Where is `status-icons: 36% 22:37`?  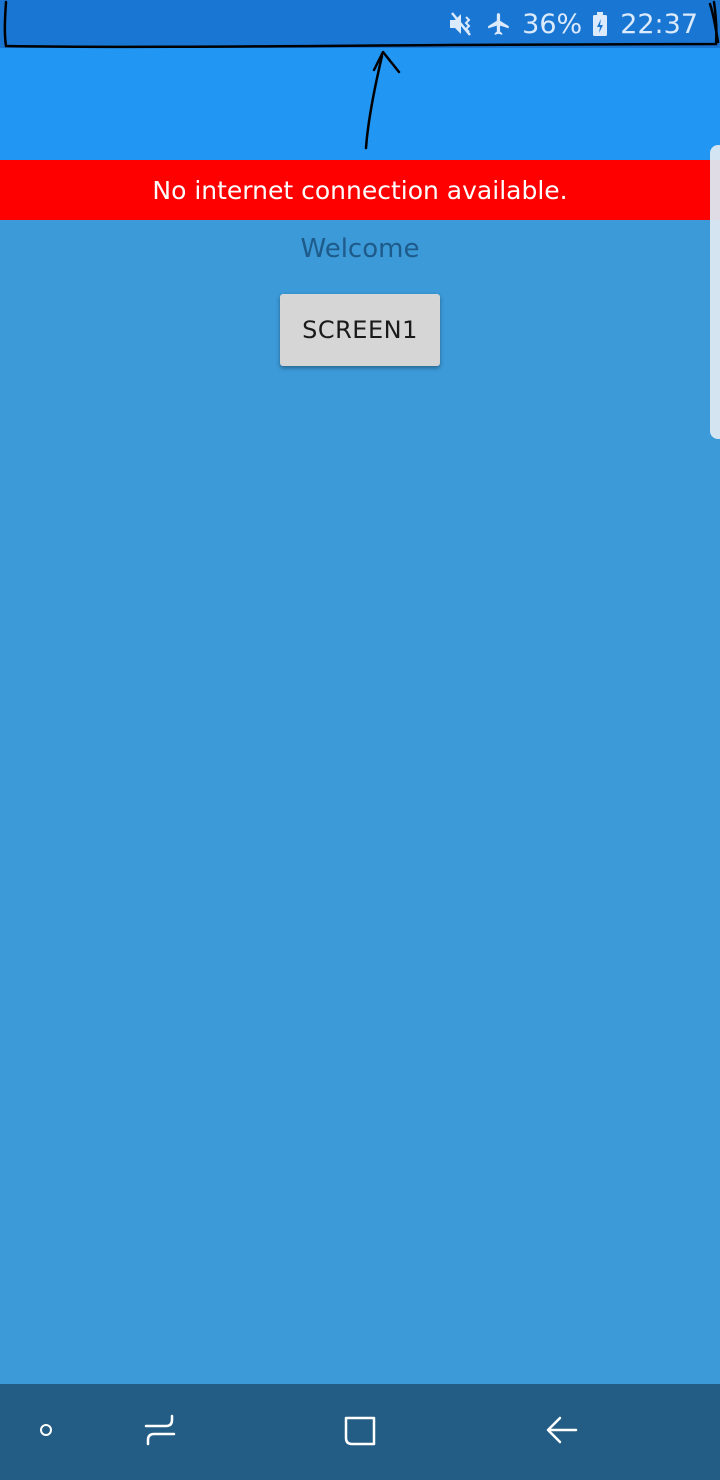 status-icons: 36% 22:37 is located at coordinates (573, 24).